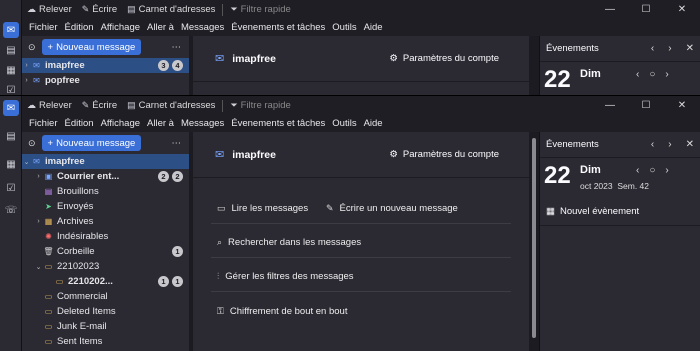  Describe the element at coordinates (105, 341) in the screenshot. I see `folder-row-sent-items: ▭ Sent Items` at that location.